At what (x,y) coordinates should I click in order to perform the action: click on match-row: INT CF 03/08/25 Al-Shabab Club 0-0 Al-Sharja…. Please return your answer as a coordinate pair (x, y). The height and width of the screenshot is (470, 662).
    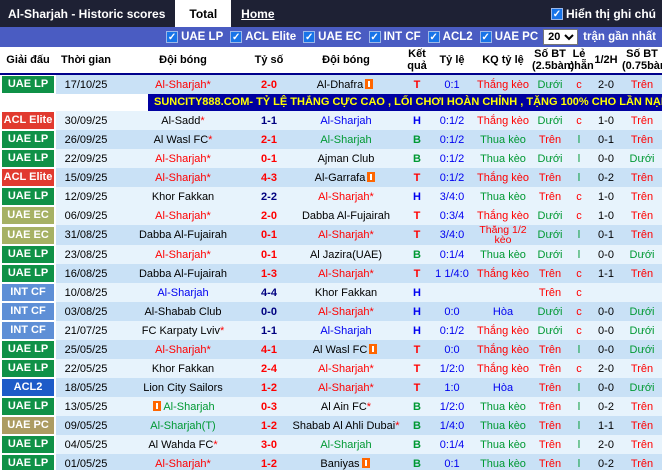
    Looking at the image, I should click on (331, 311).